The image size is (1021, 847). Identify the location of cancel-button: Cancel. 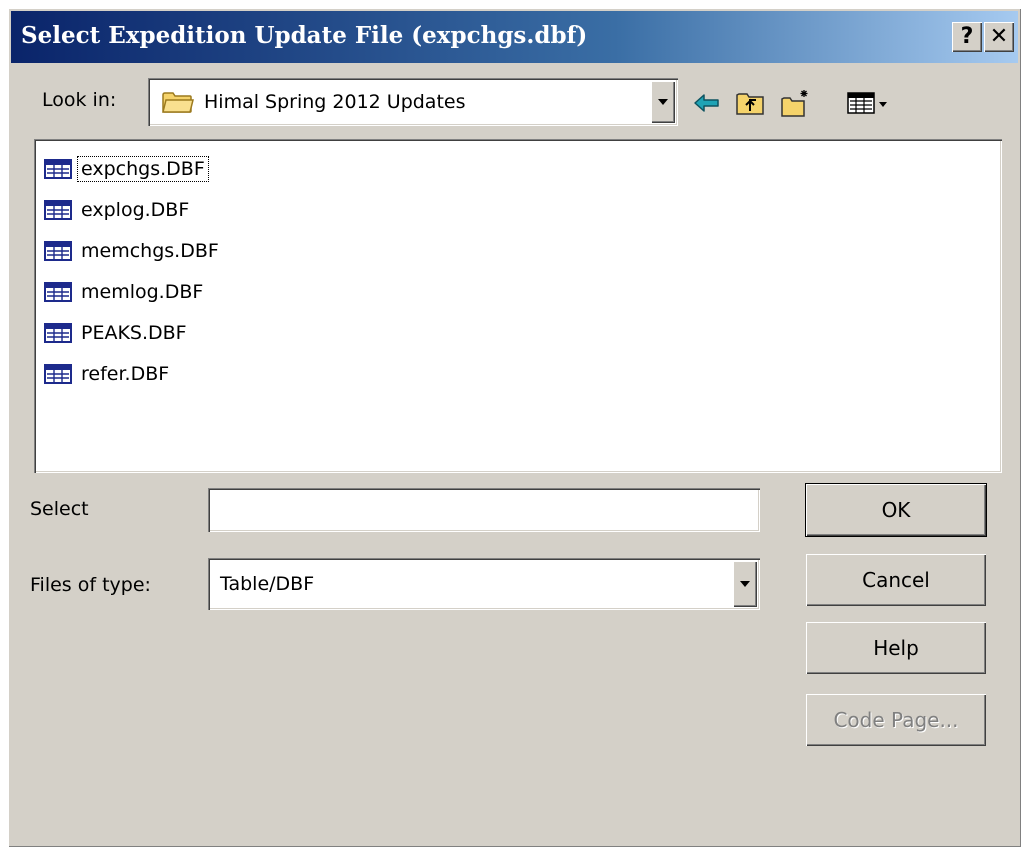
(896, 580).